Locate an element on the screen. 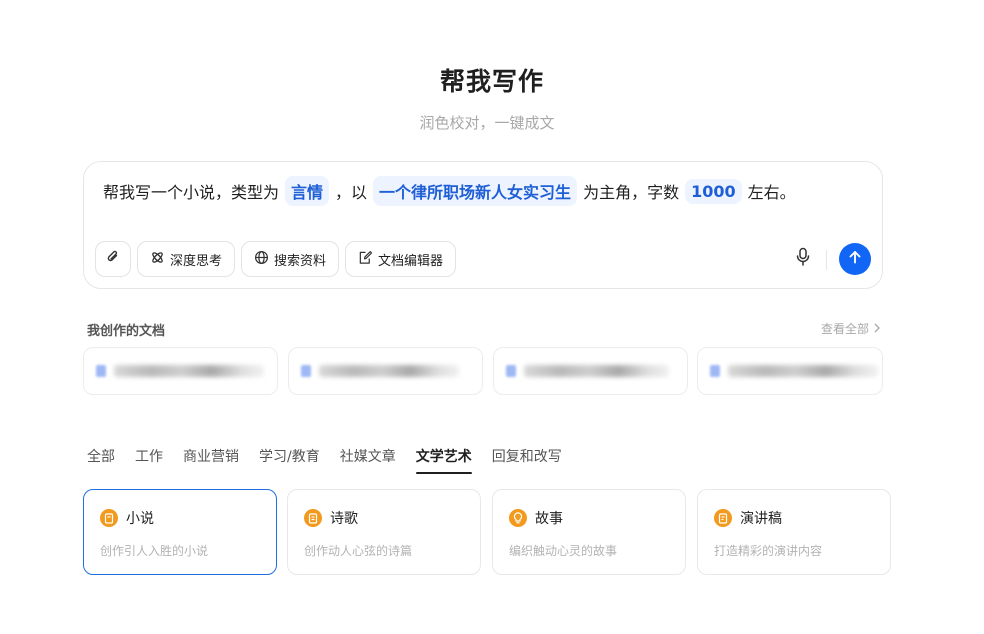 The width and height of the screenshot is (984, 634). globe-icon is located at coordinates (264, 259).